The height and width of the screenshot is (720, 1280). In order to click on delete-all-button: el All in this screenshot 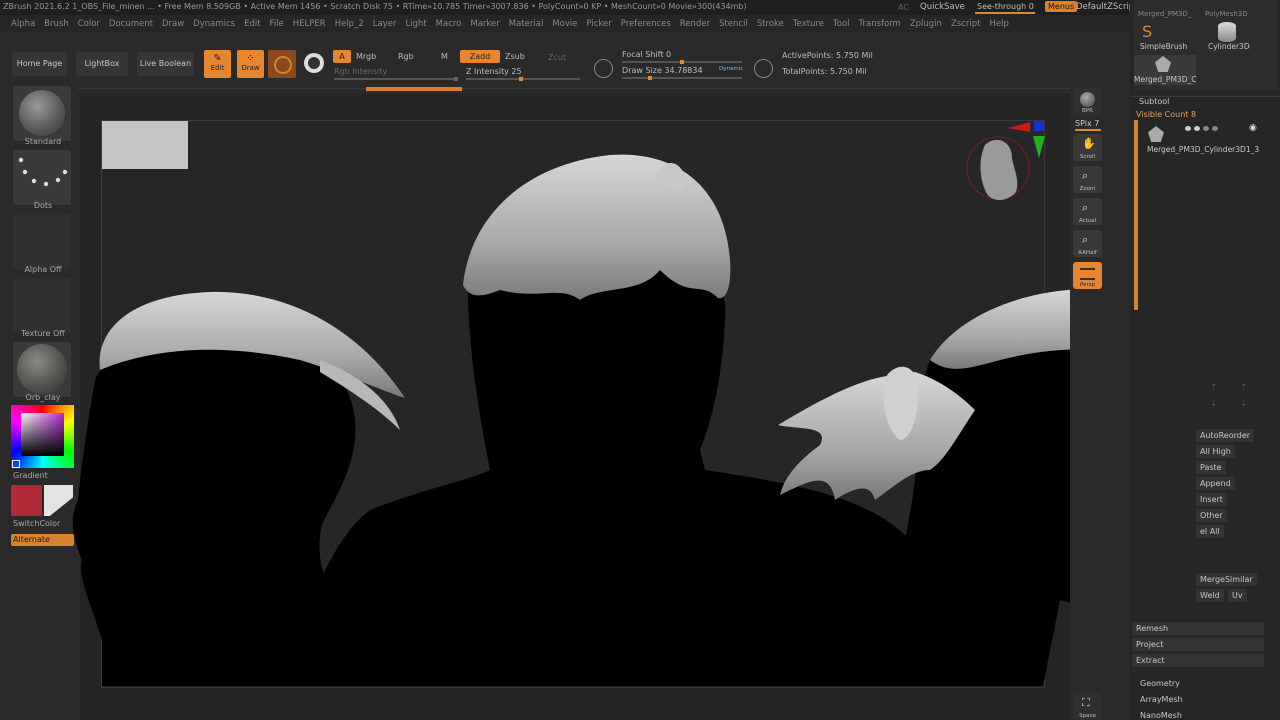, I will do `click(1210, 531)`.